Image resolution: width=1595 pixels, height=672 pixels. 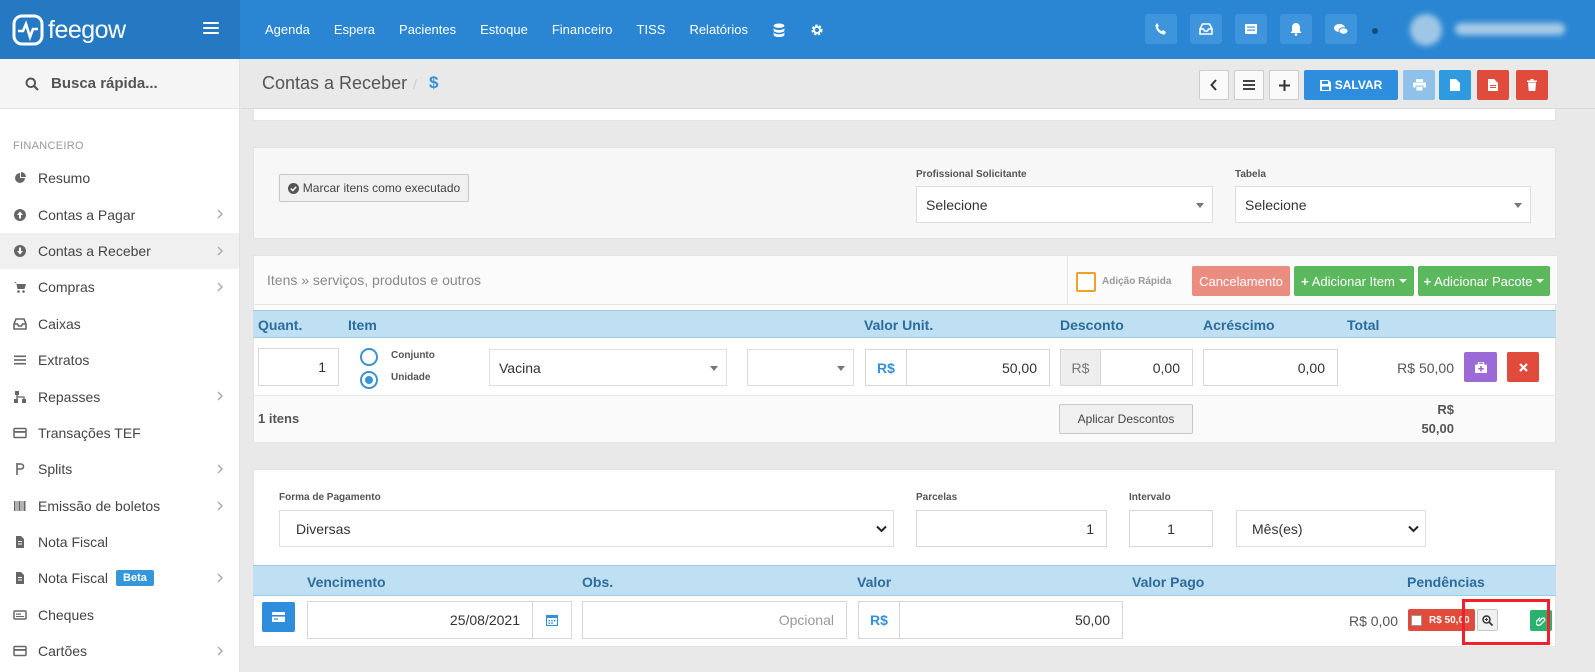 What do you see at coordinates (1064, 204) in the screenshot?
I see `professional-select: Selecione` at bounding box center [1064, 204].